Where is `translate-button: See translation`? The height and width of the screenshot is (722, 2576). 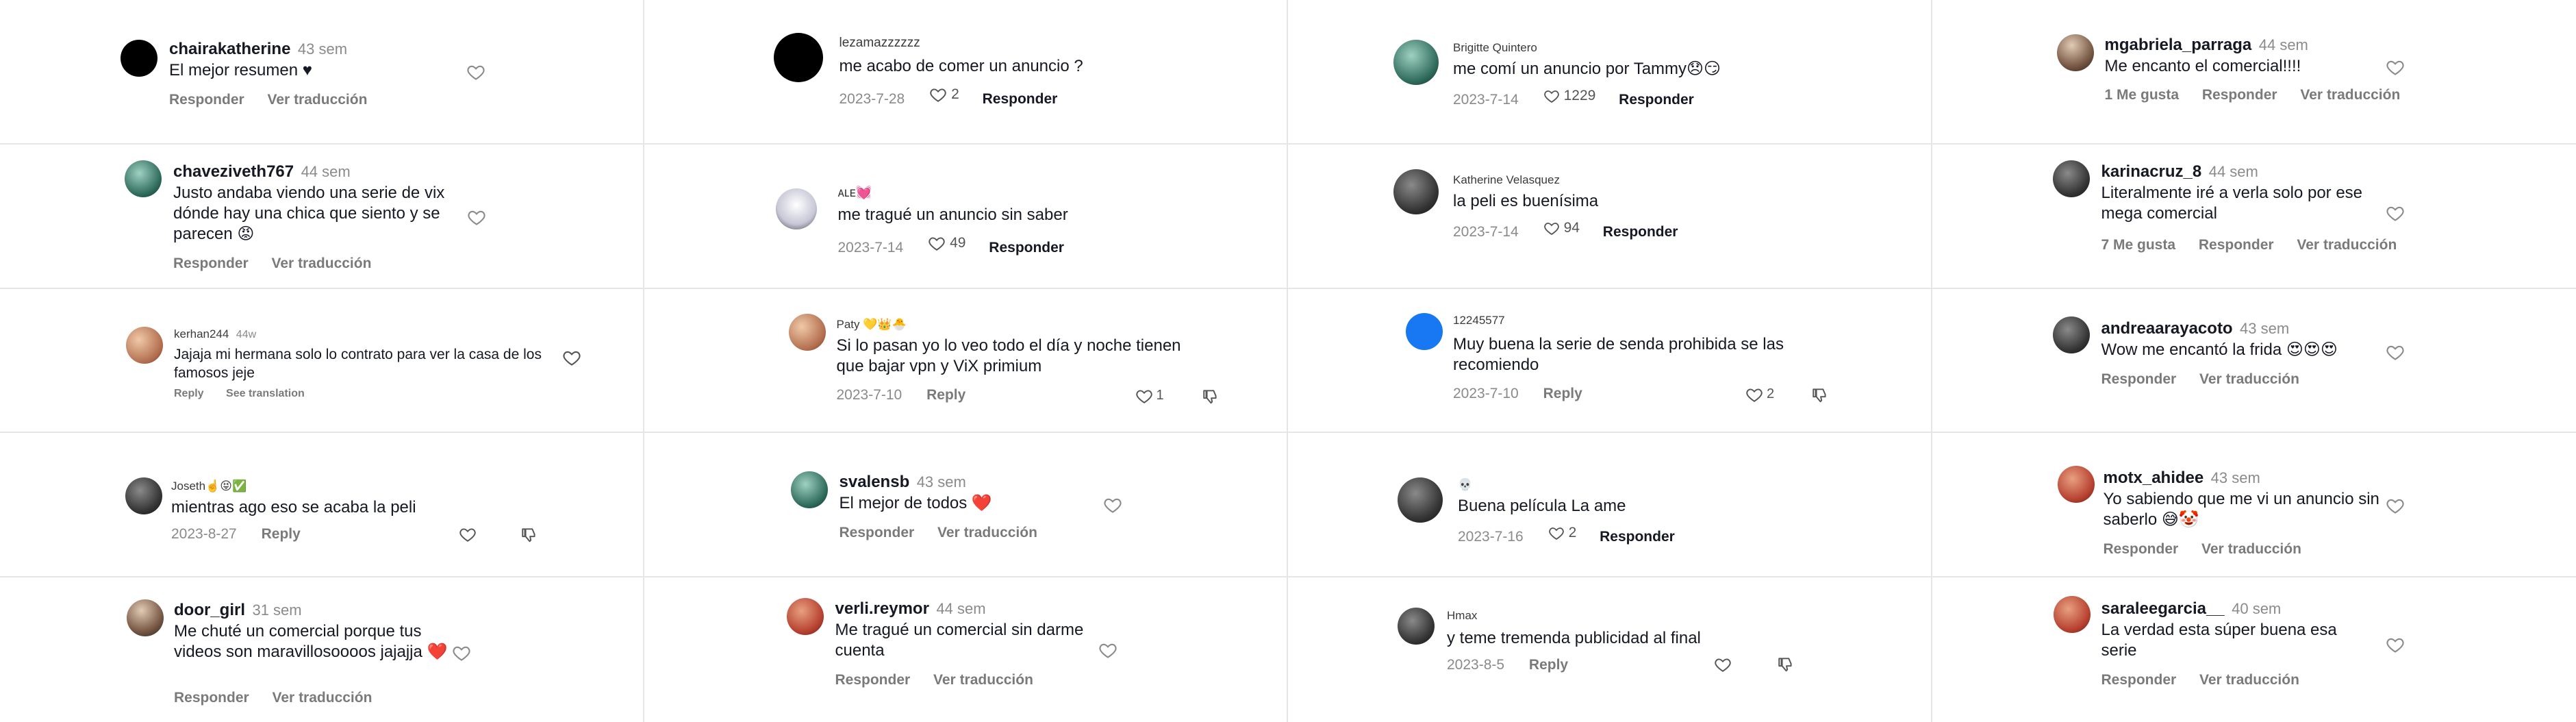
translate-button: See translation is located at coordinates (265, 394).